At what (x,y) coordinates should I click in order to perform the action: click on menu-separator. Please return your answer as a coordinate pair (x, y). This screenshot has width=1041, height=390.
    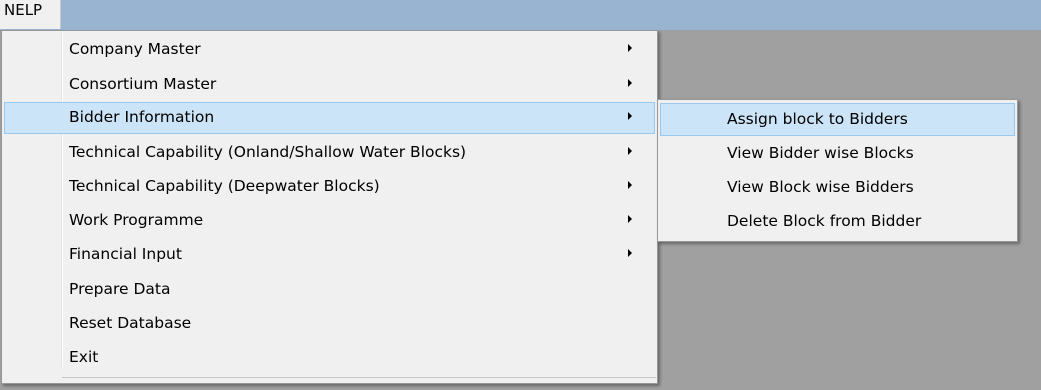
    Looking at the image, I should click on (359, 377).